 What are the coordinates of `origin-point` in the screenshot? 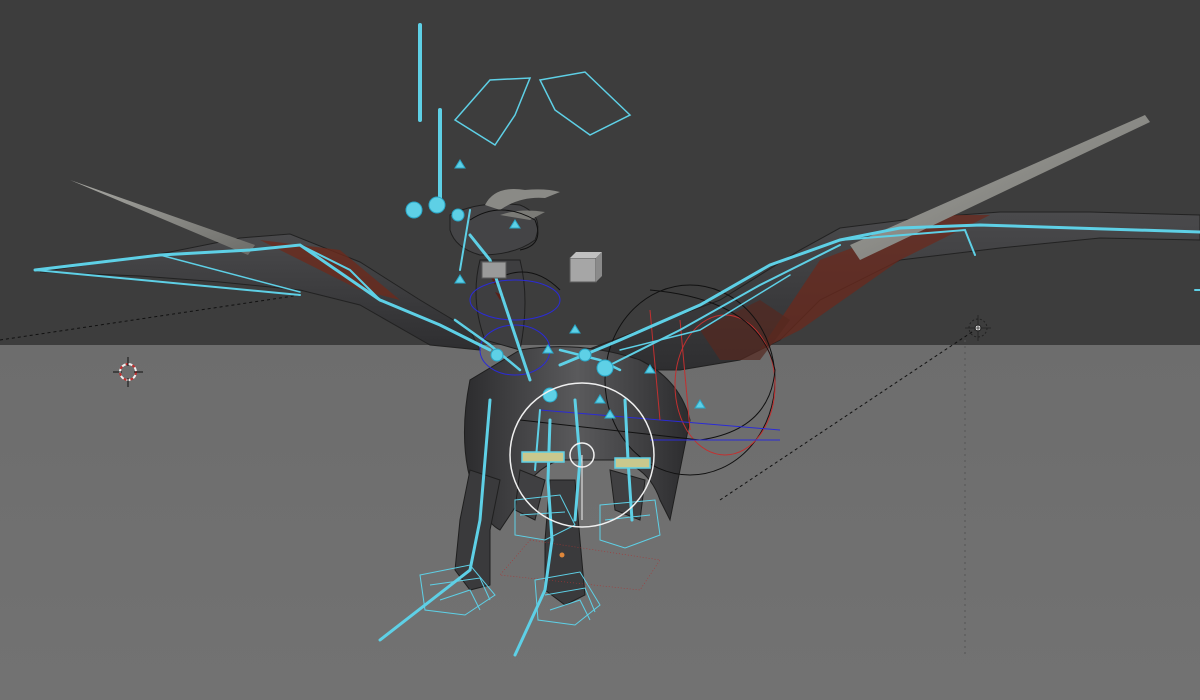 It's located at (562, 555).